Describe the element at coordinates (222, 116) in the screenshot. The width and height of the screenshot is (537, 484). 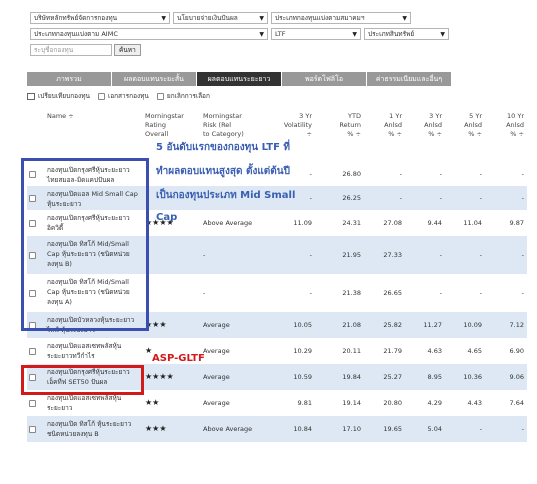
I see `col-risk-line: Morningstar` at that location.